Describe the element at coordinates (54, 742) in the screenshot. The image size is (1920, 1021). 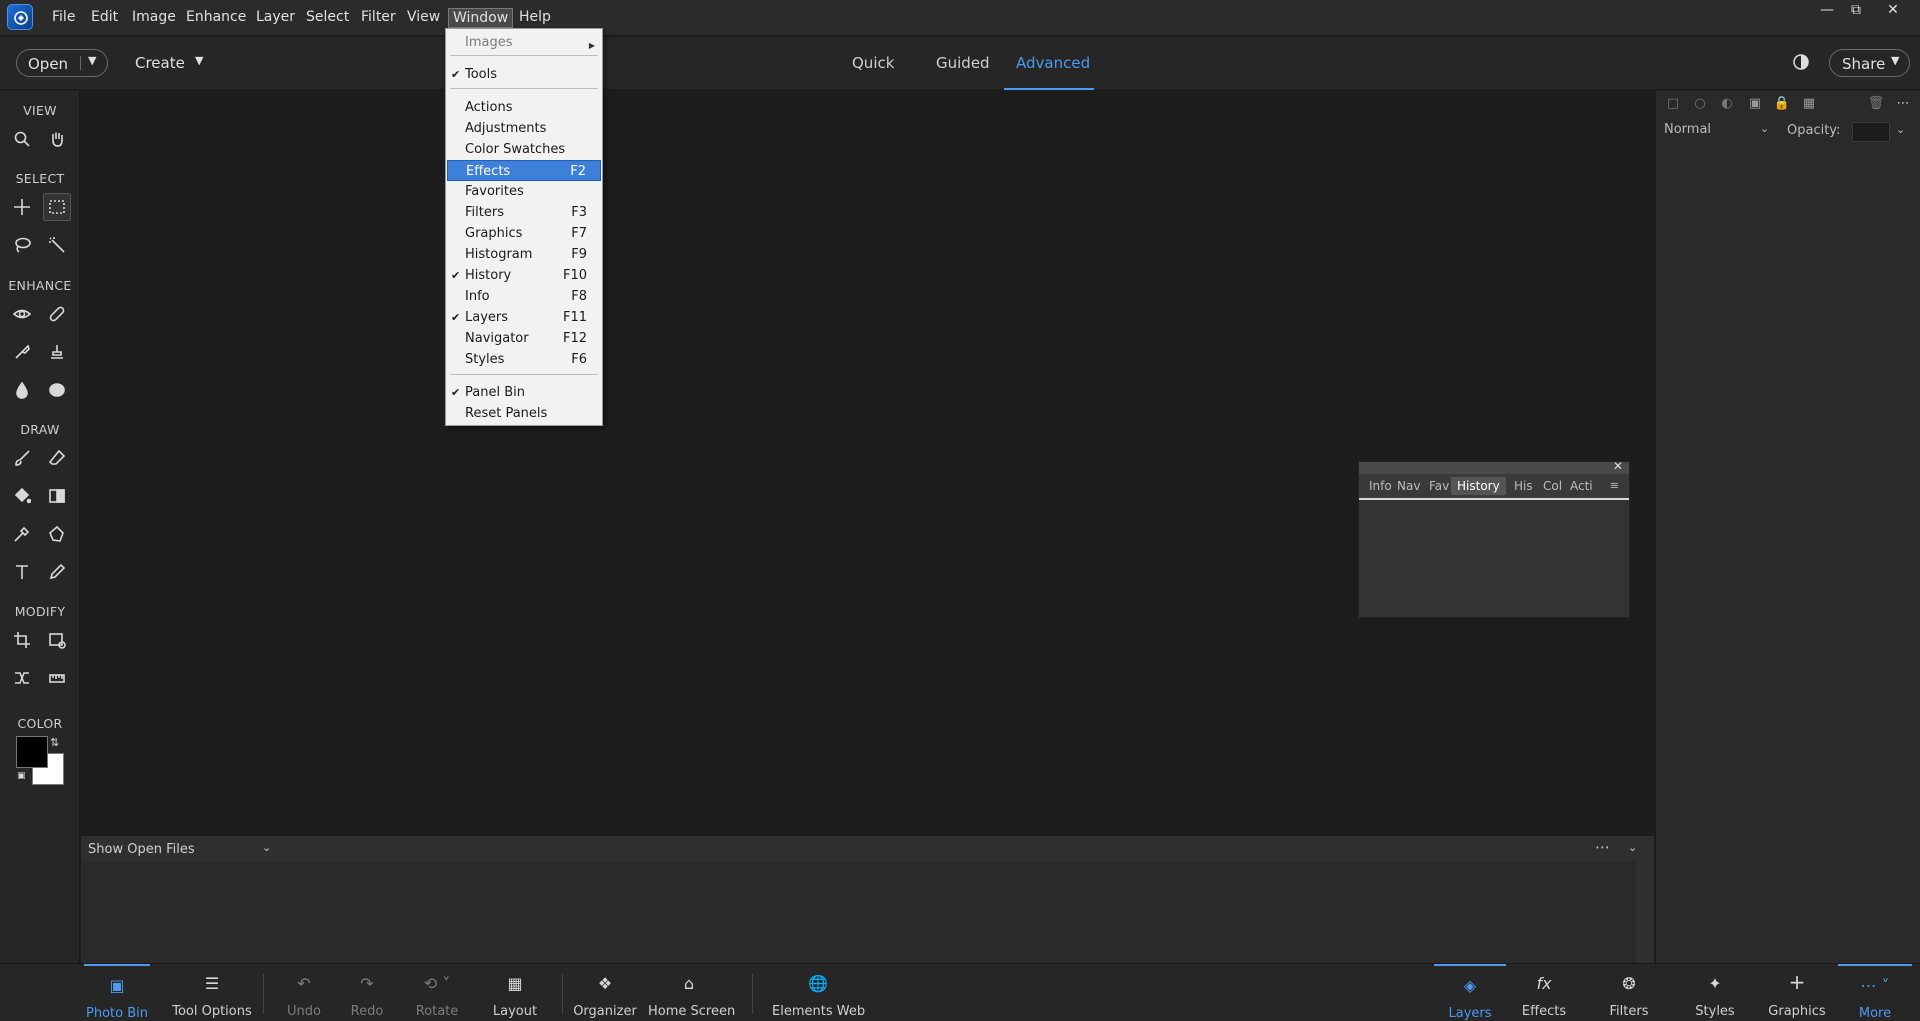
I see `swap-colors-icon: ⇅` at that location.